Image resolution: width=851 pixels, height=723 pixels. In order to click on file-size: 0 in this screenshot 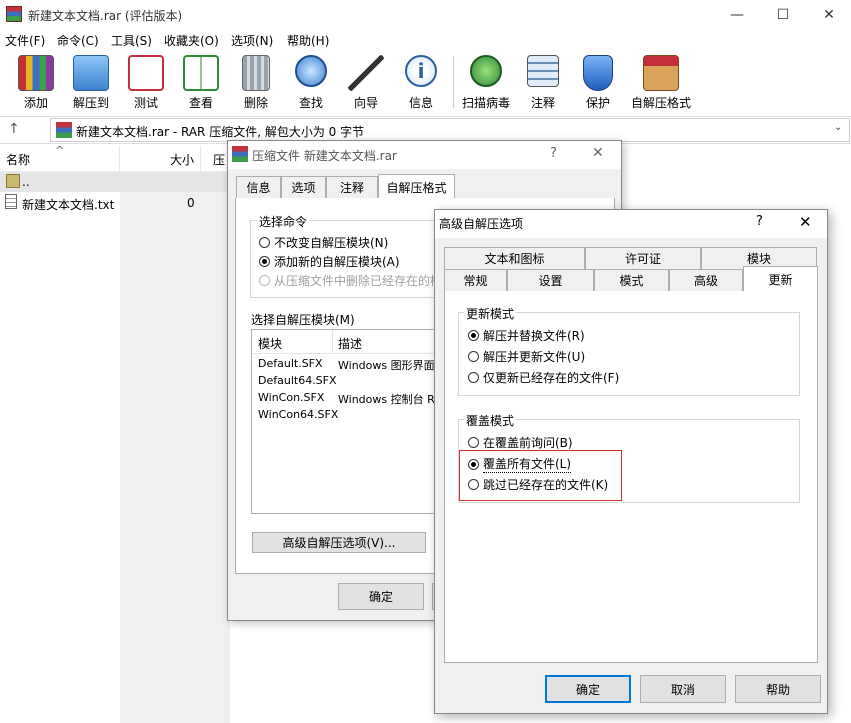, I will do `click(191, 203)`.